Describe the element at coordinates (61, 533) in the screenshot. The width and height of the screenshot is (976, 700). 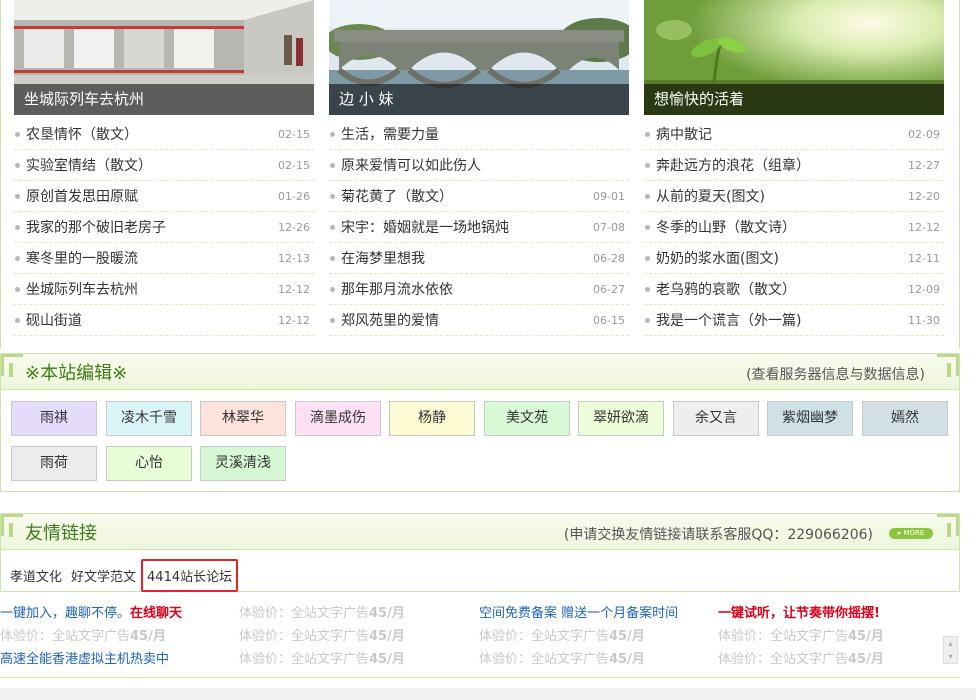
I see `friend-links-title: 友情链接` at that location.